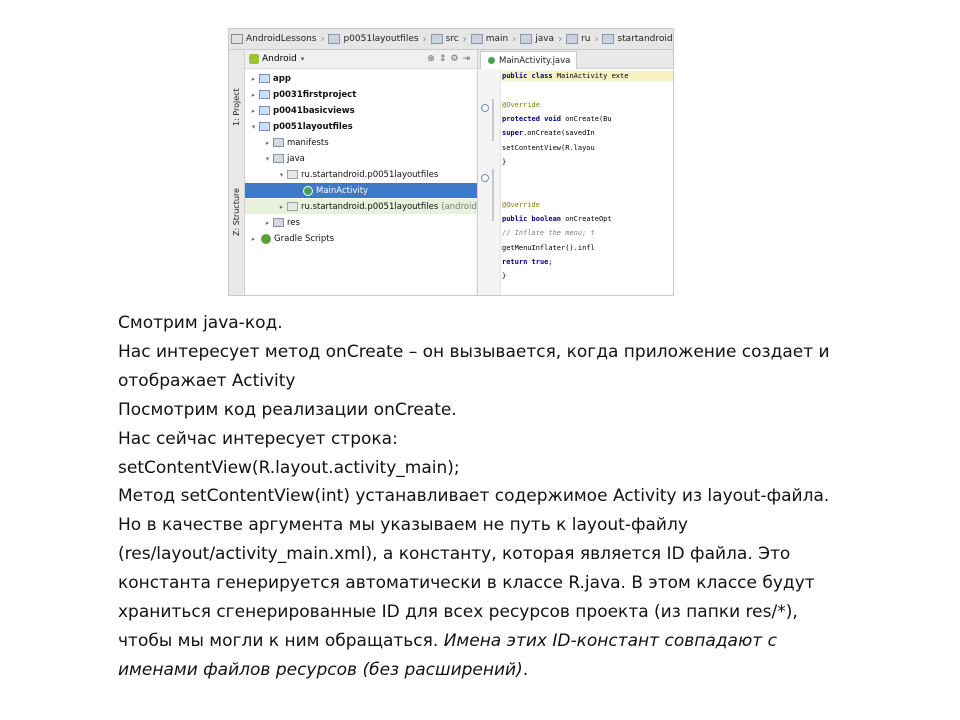  I want to click on tree-item-label: p0051layoutfiles, so click(313, 126).